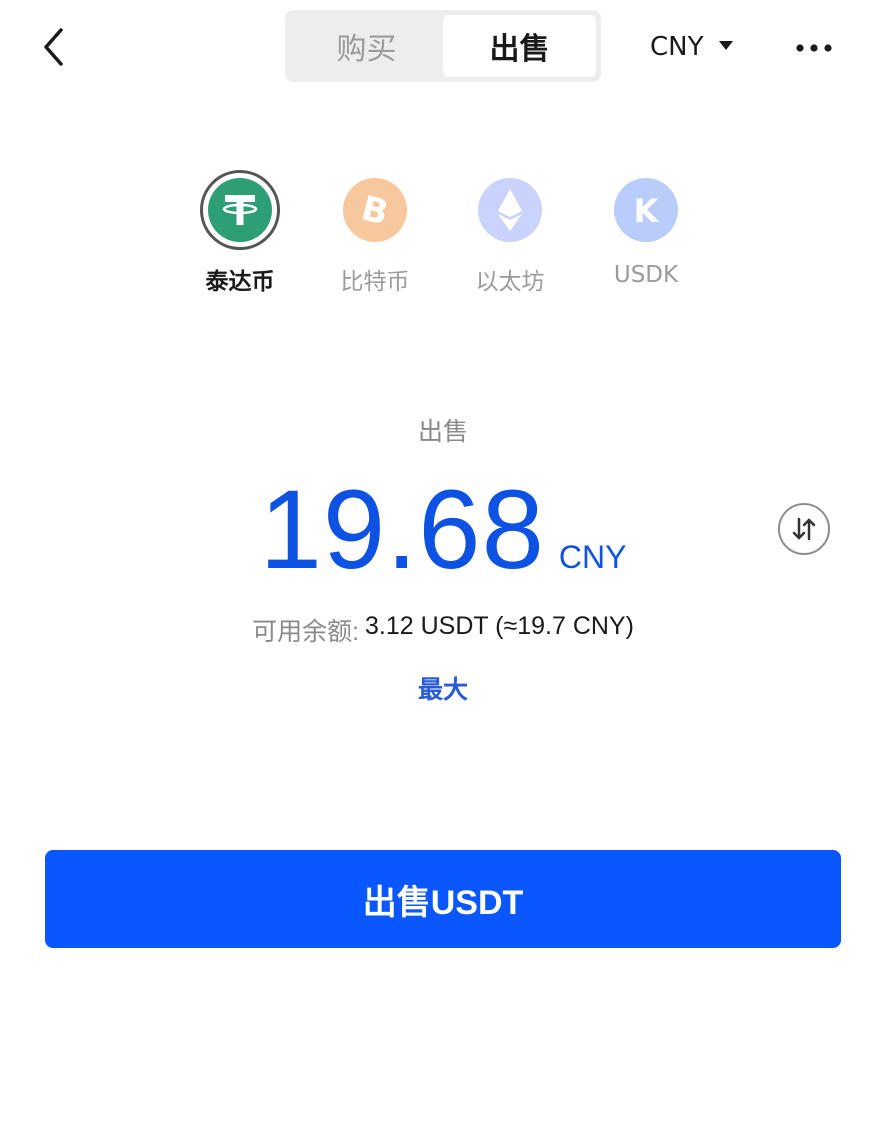  I want to click on more-dots-icon, so click(814, 48).